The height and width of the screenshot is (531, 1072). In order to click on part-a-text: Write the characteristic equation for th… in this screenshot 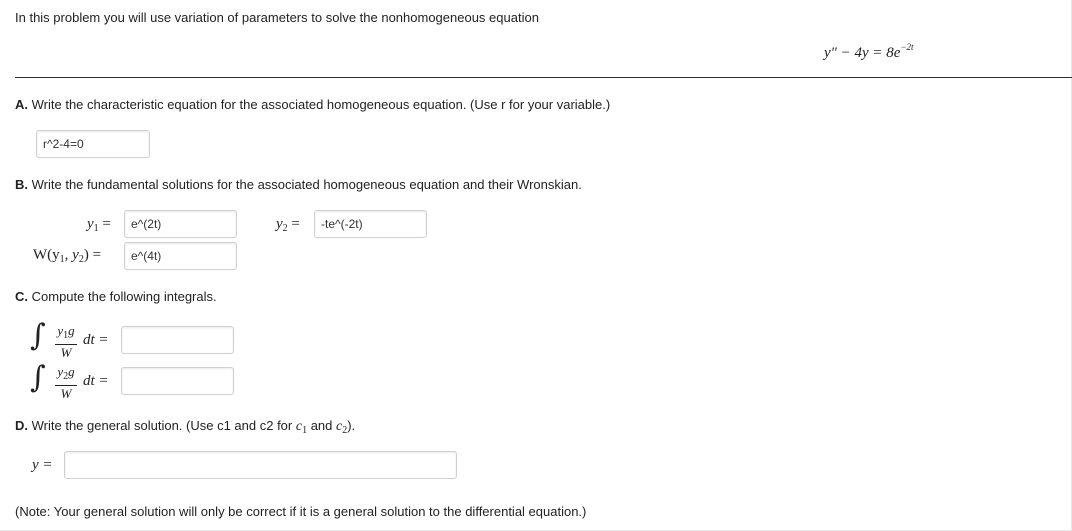, I will do `click(321, 104)`.